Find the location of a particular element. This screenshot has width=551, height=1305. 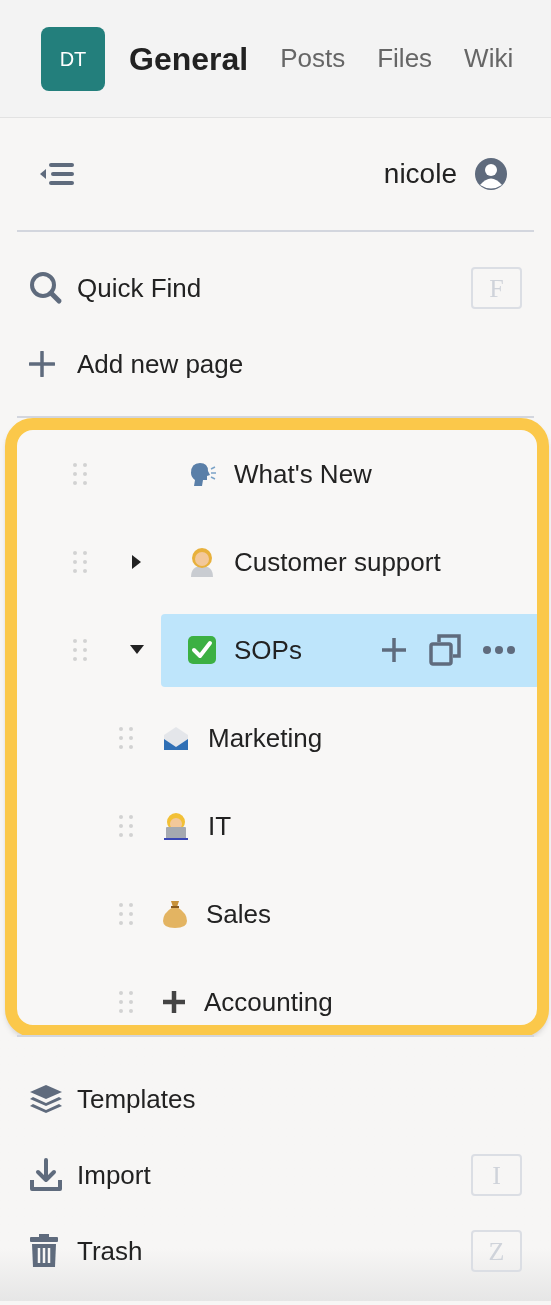

team-avatar: DT is located at coordinates (73, 58).